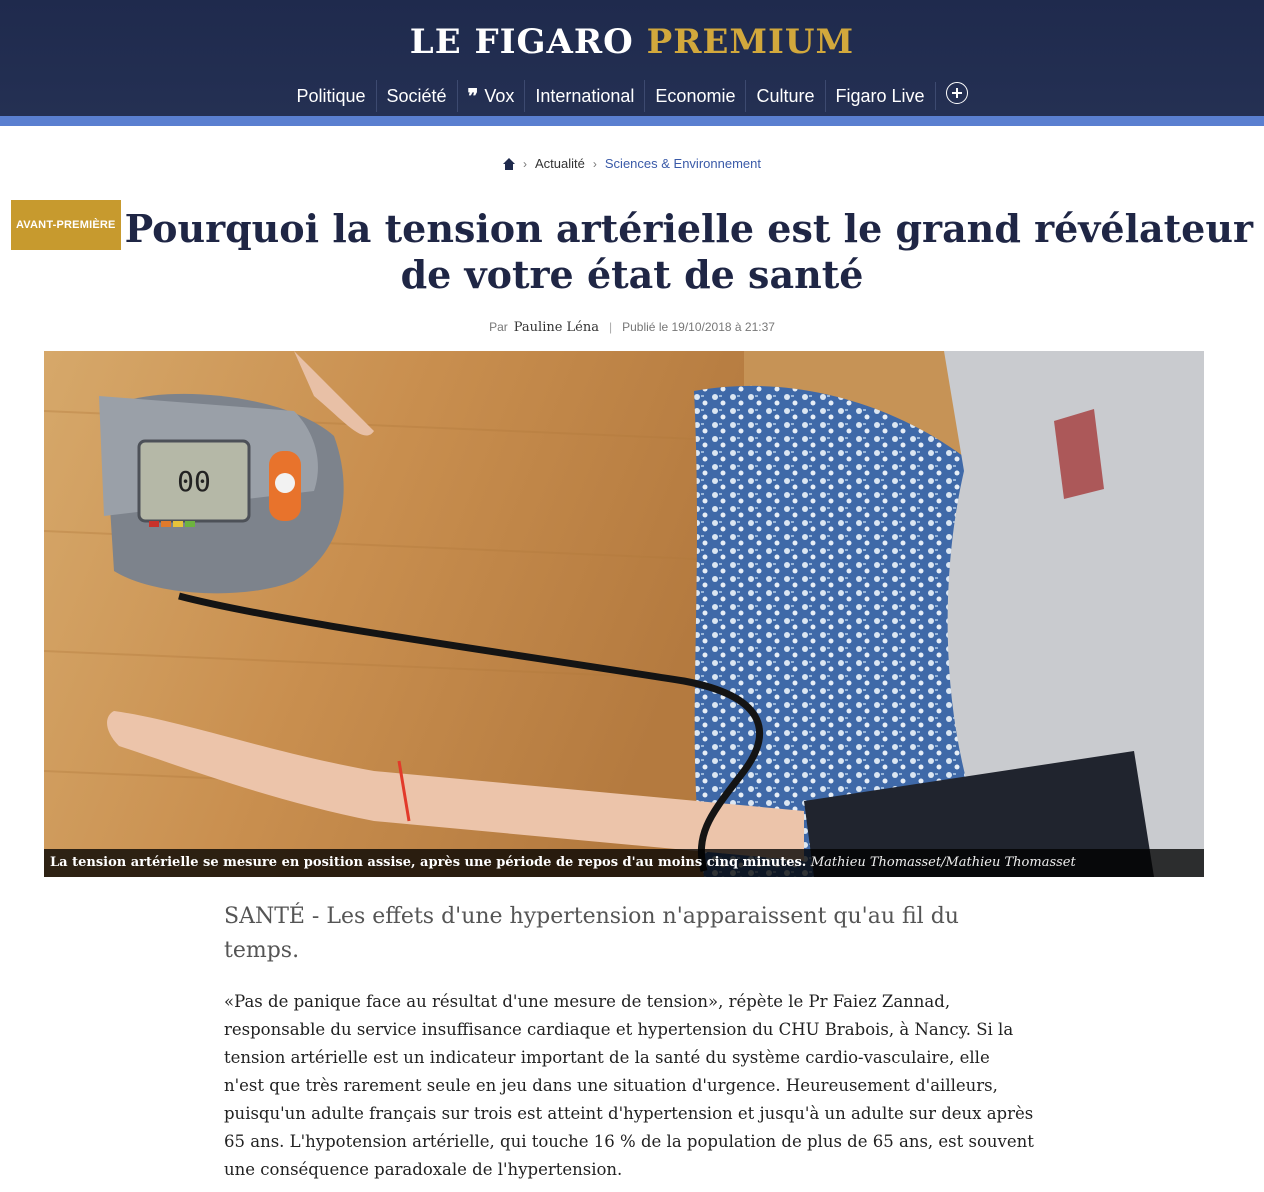 The width and height of the screenshot is (1264, 1192). I want to click on logo-main: LE FIGARO, so click(521, 42).